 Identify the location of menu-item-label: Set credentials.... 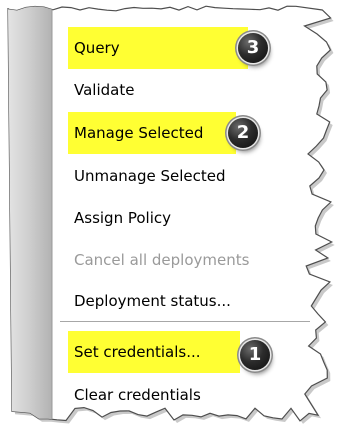
(137, 352).